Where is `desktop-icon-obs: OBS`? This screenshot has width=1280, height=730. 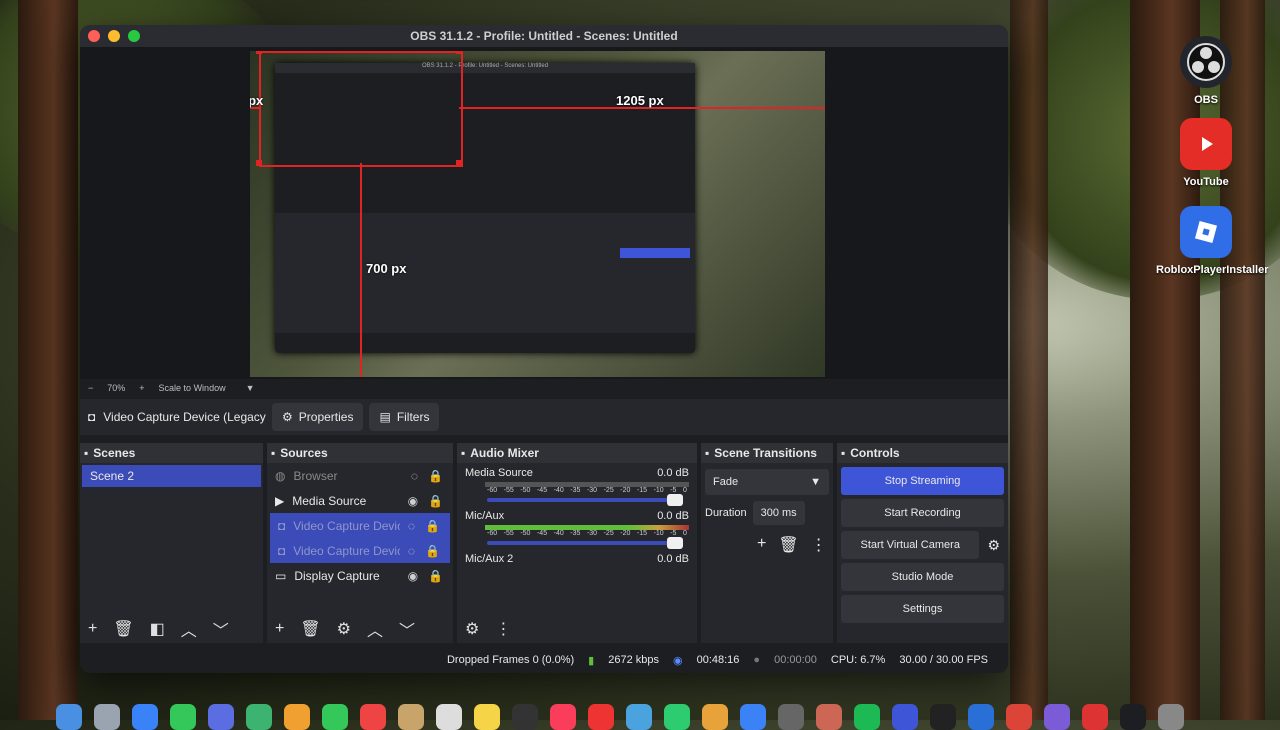 desktop-icon-obs: OBS is located at coordinates (1206, 71).